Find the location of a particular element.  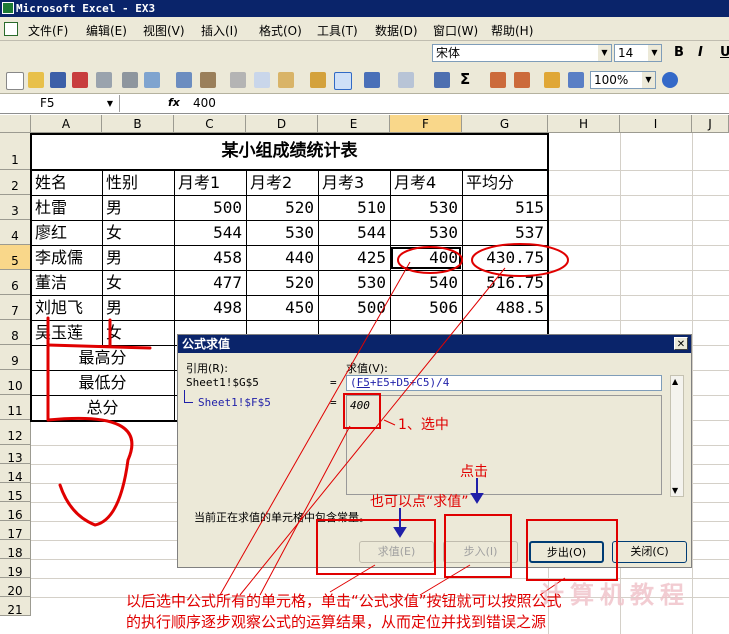

new-icon is located at coordinates (15, 81).